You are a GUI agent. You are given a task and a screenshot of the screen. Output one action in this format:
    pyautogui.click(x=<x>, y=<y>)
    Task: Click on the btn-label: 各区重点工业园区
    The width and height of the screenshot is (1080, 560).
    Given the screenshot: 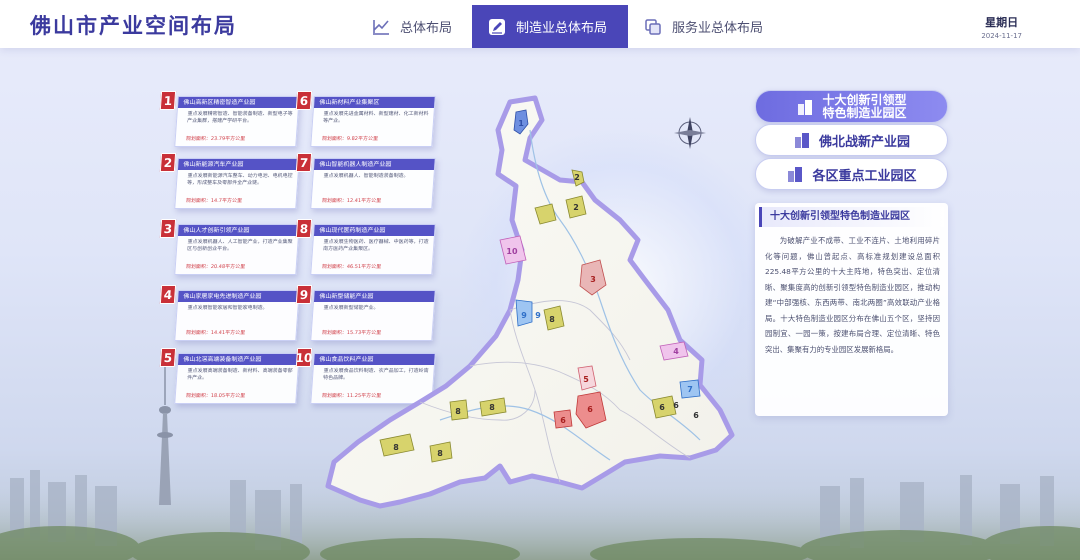 What is the action you would take?
    pyautogui.click(x=864, y=176)
    